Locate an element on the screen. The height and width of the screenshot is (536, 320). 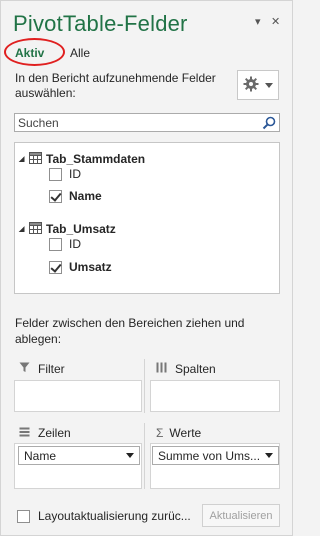
values-area-header: Σ Werte is located at coordinates (178, 433).